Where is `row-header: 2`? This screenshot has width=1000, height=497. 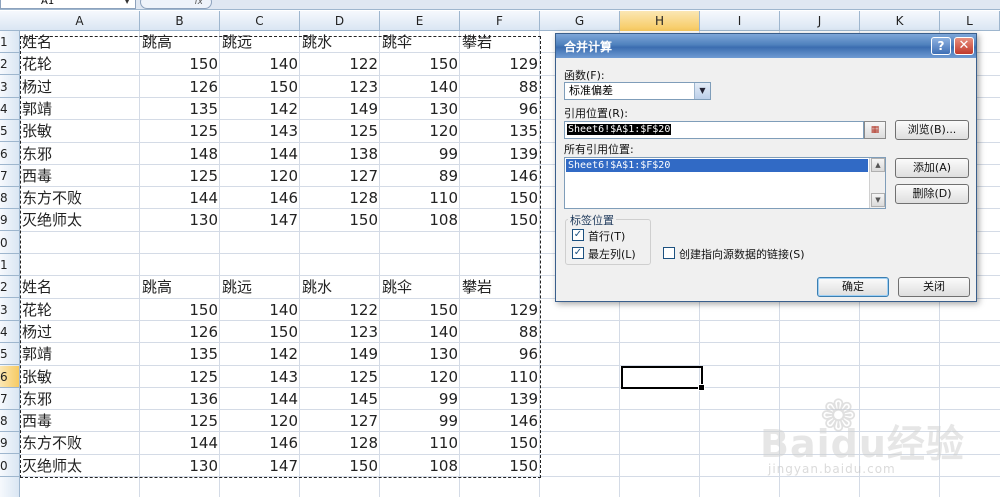
row-header: 2 is located at coordinates (9, 64).